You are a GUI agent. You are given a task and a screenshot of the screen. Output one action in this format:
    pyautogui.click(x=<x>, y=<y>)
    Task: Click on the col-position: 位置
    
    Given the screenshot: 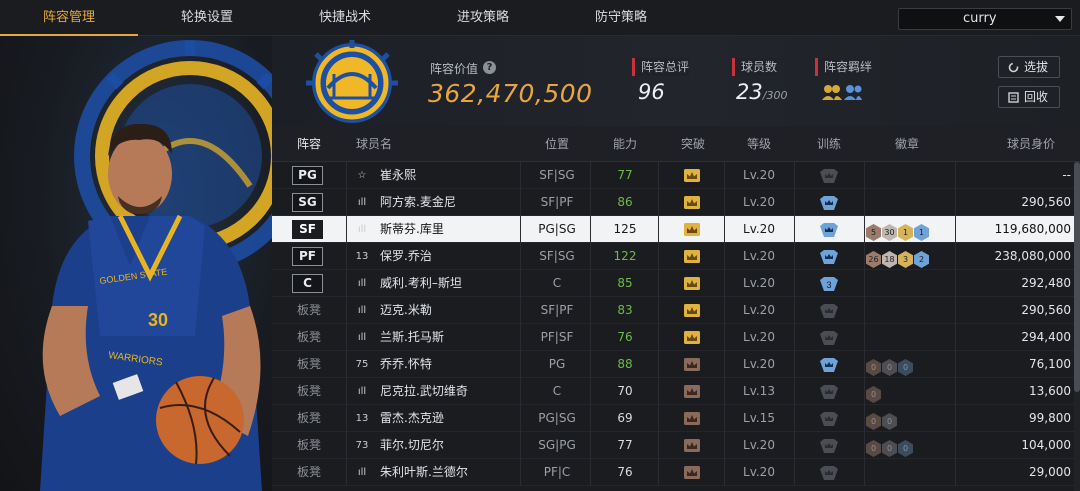 What is the action you would take?
    pyautogui.click(x=557, y=144)
    